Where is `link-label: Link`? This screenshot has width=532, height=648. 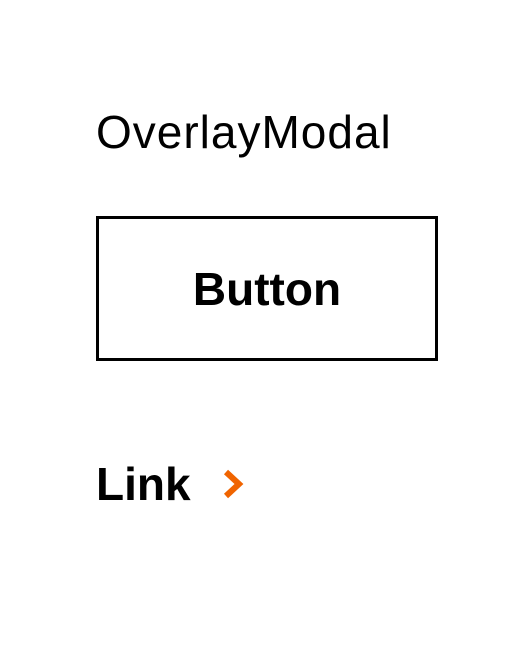 link-label: Link is located at coordinates (143, 484).